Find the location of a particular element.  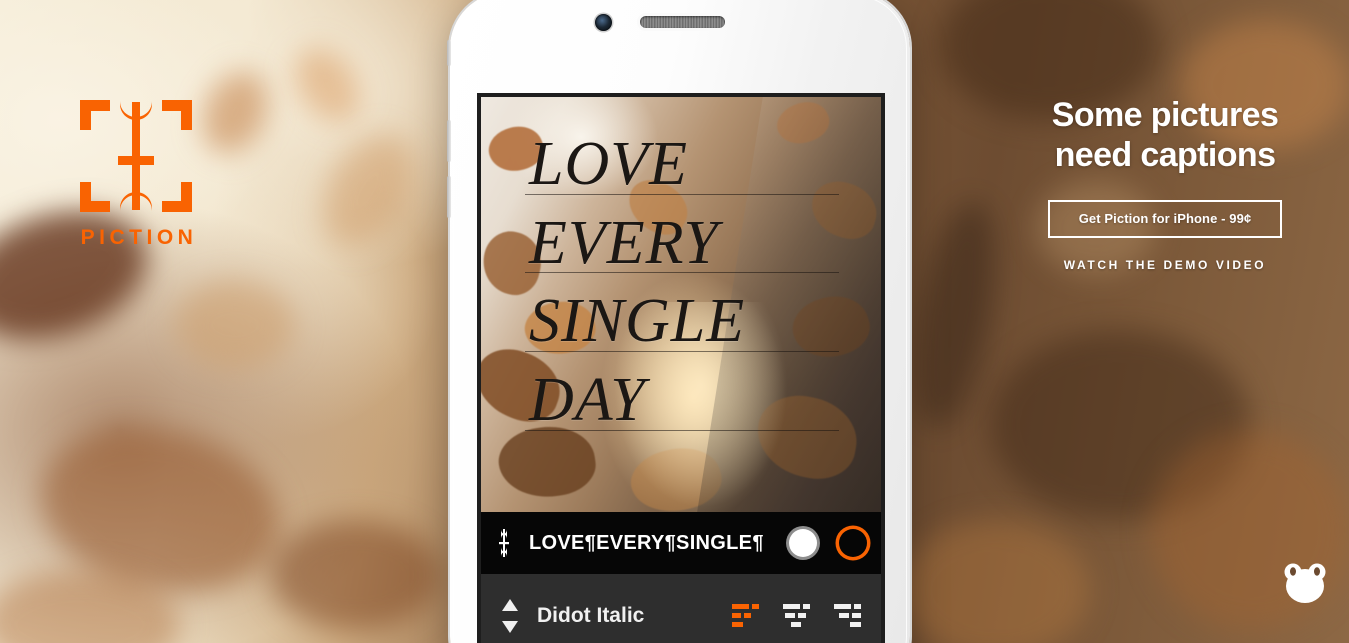

leaf-shape is located at coordinates (676, 475).